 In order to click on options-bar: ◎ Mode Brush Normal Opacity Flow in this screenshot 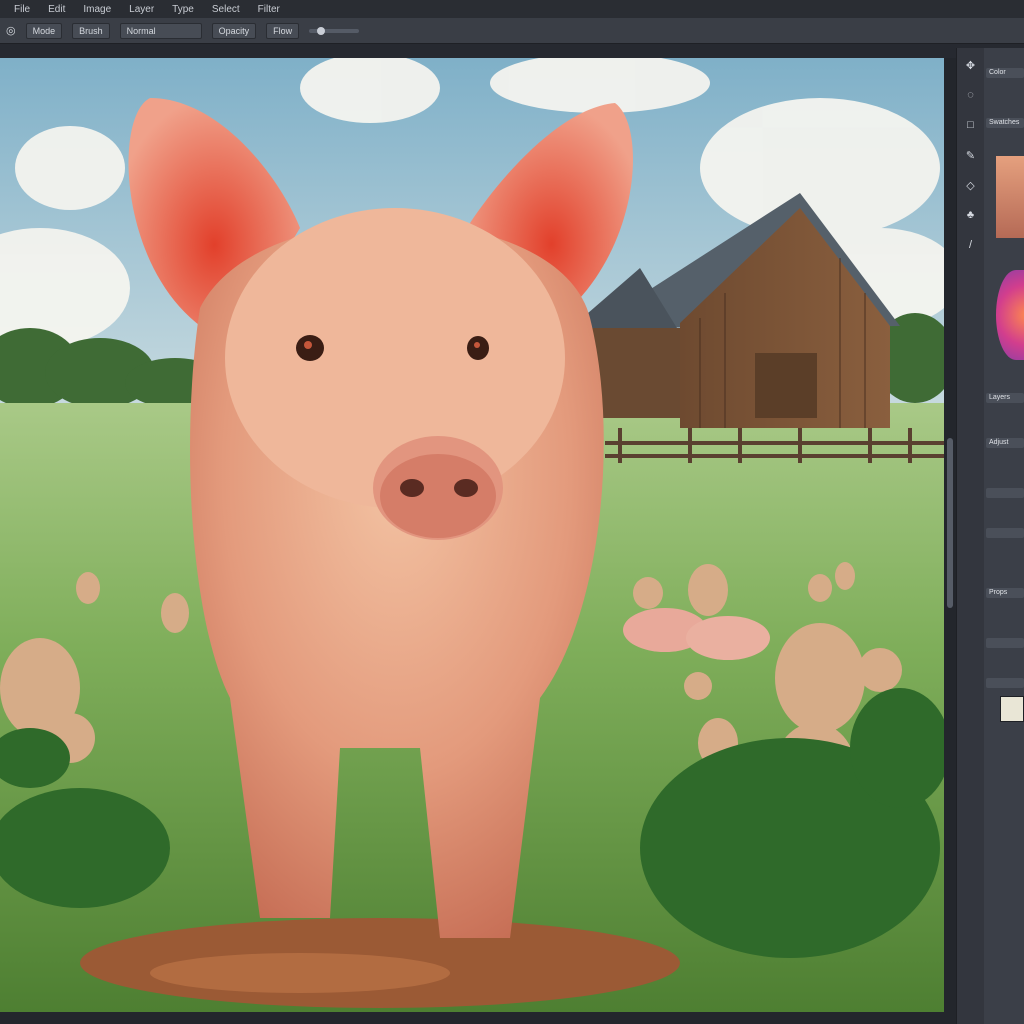, I will do `click(512, 31)`.